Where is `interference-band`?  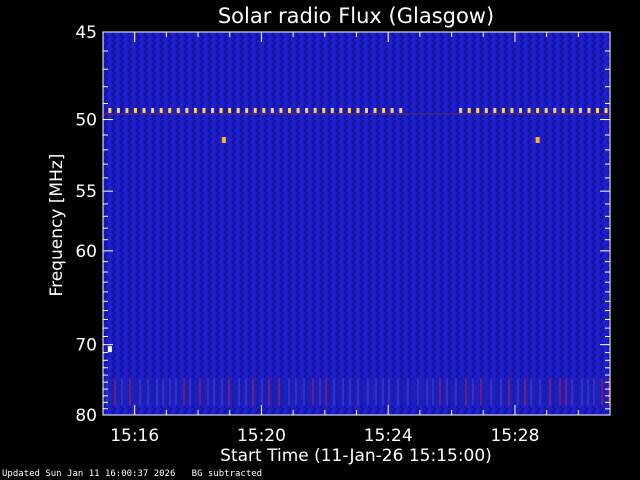 interference-band is located at coordinates (356, 392).